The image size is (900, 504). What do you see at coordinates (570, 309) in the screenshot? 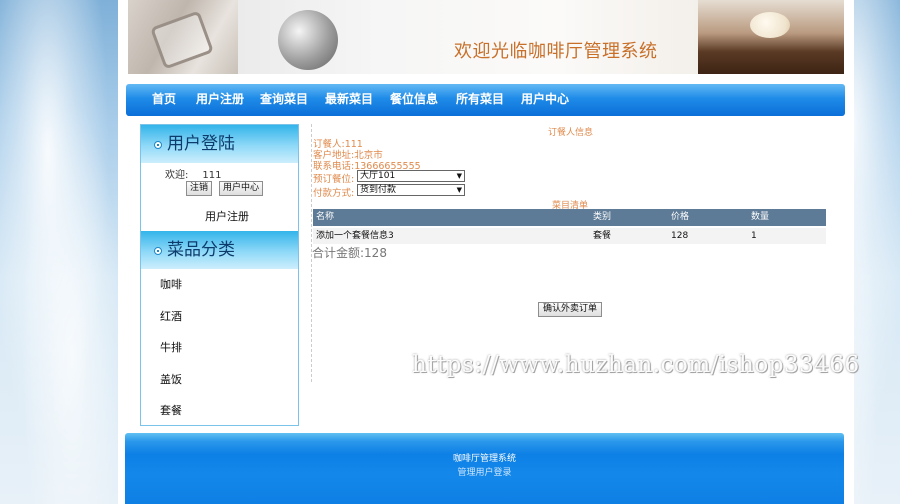
I see `confirm-order-button: 确认外卖订单` at bounding box center [570, 309].